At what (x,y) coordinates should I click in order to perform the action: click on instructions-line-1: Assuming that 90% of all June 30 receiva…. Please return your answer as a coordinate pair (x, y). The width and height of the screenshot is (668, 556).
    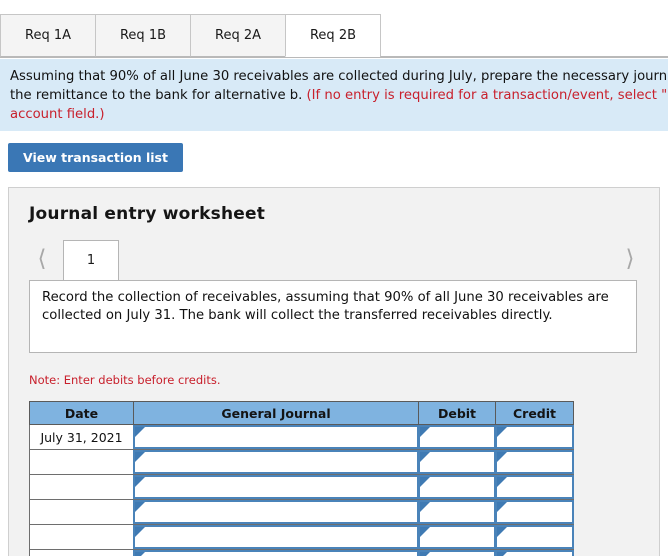
    Looking at the image, I should click on (339, 76).